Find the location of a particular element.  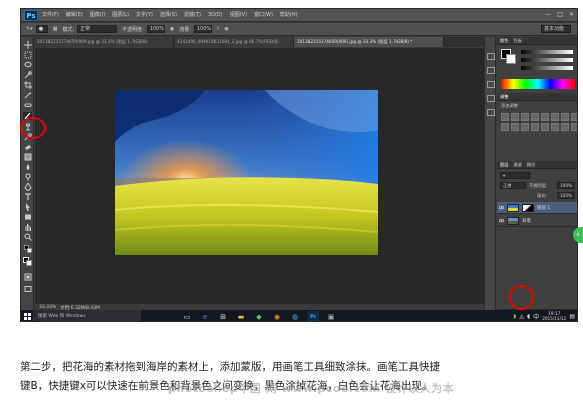

brush-panel-icon: ▦ is located at coordinates (55, 29).